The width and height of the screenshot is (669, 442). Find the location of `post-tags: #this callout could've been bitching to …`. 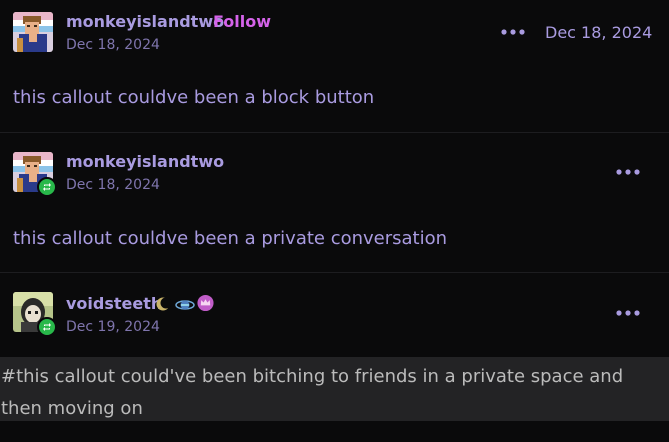

post-tags: #this callout could've been bitching to … is located at coordinates (331, 393).